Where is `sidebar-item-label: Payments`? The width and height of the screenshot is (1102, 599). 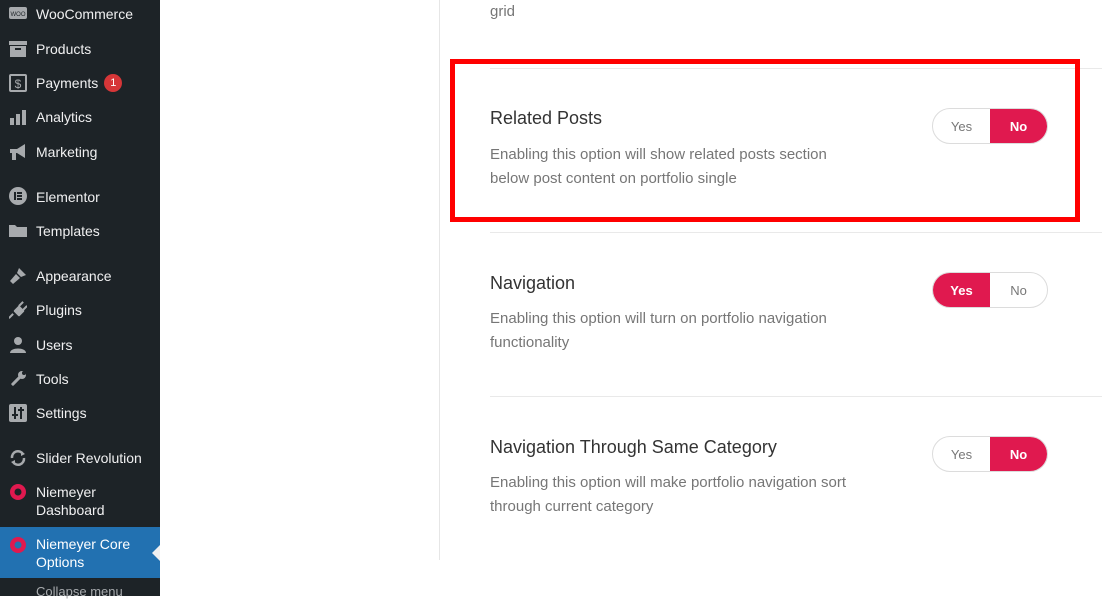
sidebar-item-label: Payments is located at coordinates (67, 83).